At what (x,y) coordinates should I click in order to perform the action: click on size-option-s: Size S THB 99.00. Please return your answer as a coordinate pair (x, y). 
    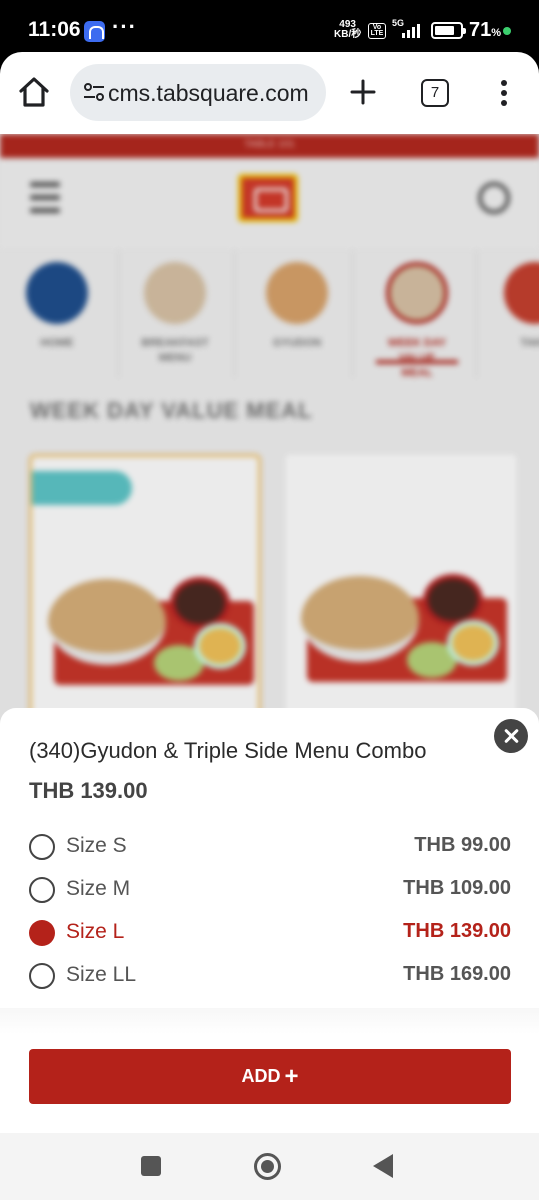
    Looking at the image, I should click on (270, 848).